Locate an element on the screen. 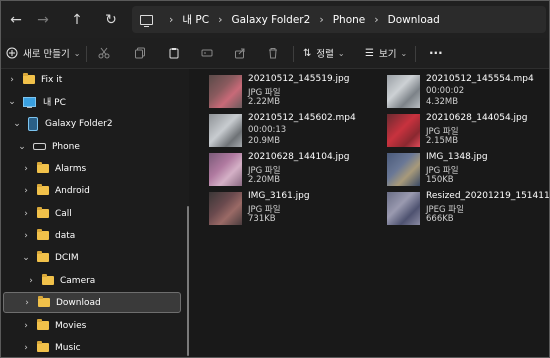 The height and width of the screenshot is (358, 550). sidebar-item-alarms: › Alarms is located at coordinates (53, 168).